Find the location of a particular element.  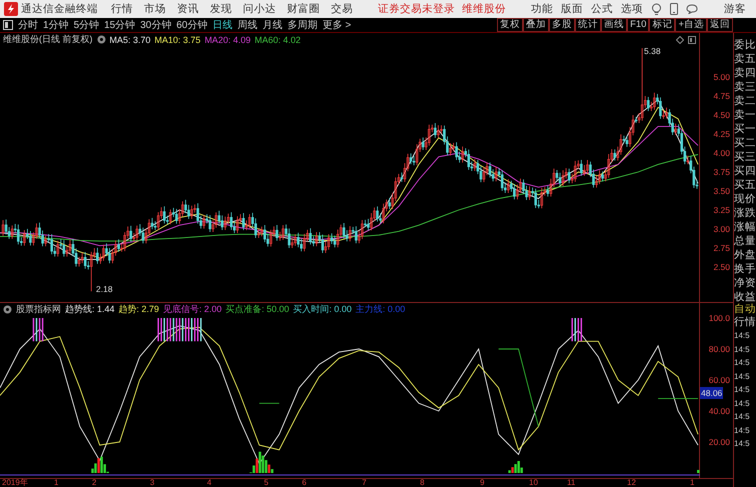

price-axis-label: 2.50 is located at coordinates (721, 267).